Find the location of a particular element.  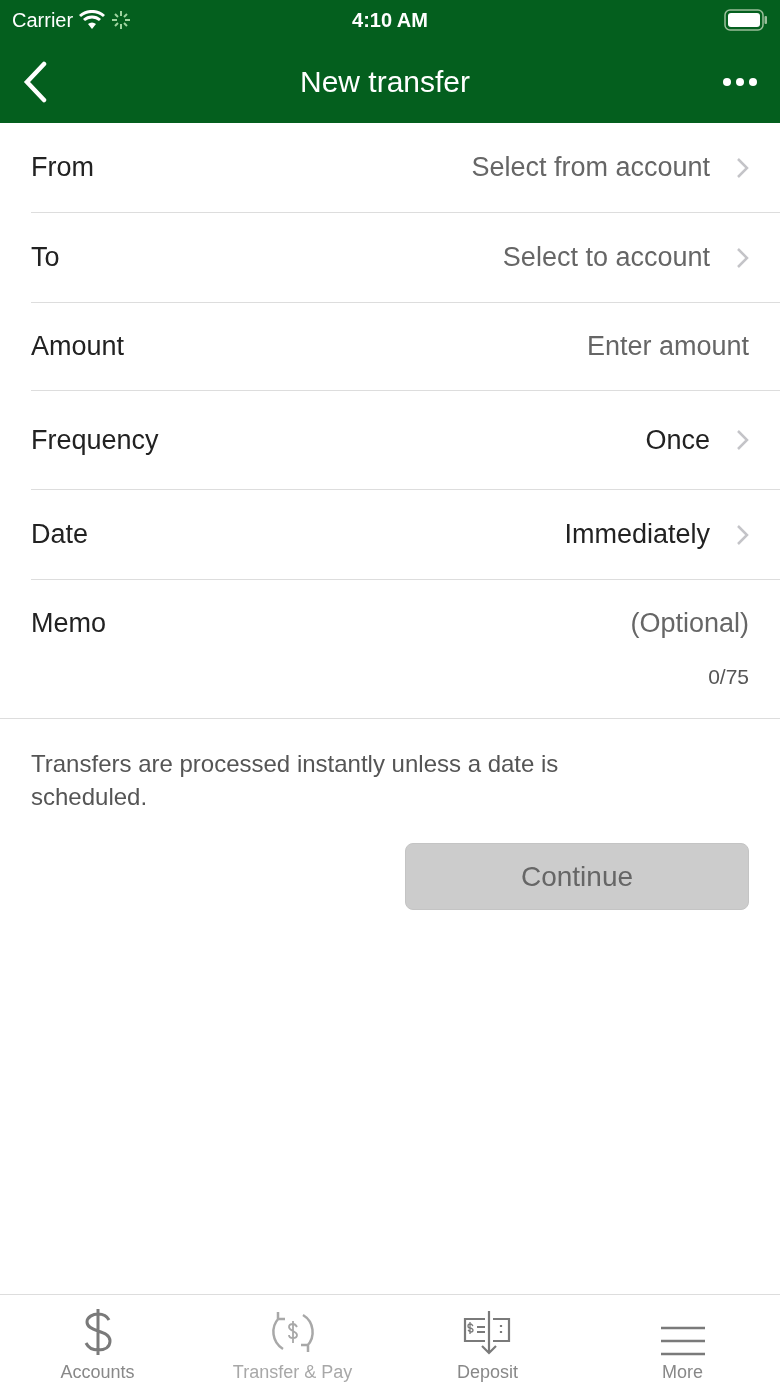

select-row: From Select from account is located at coordinates (405, 168).